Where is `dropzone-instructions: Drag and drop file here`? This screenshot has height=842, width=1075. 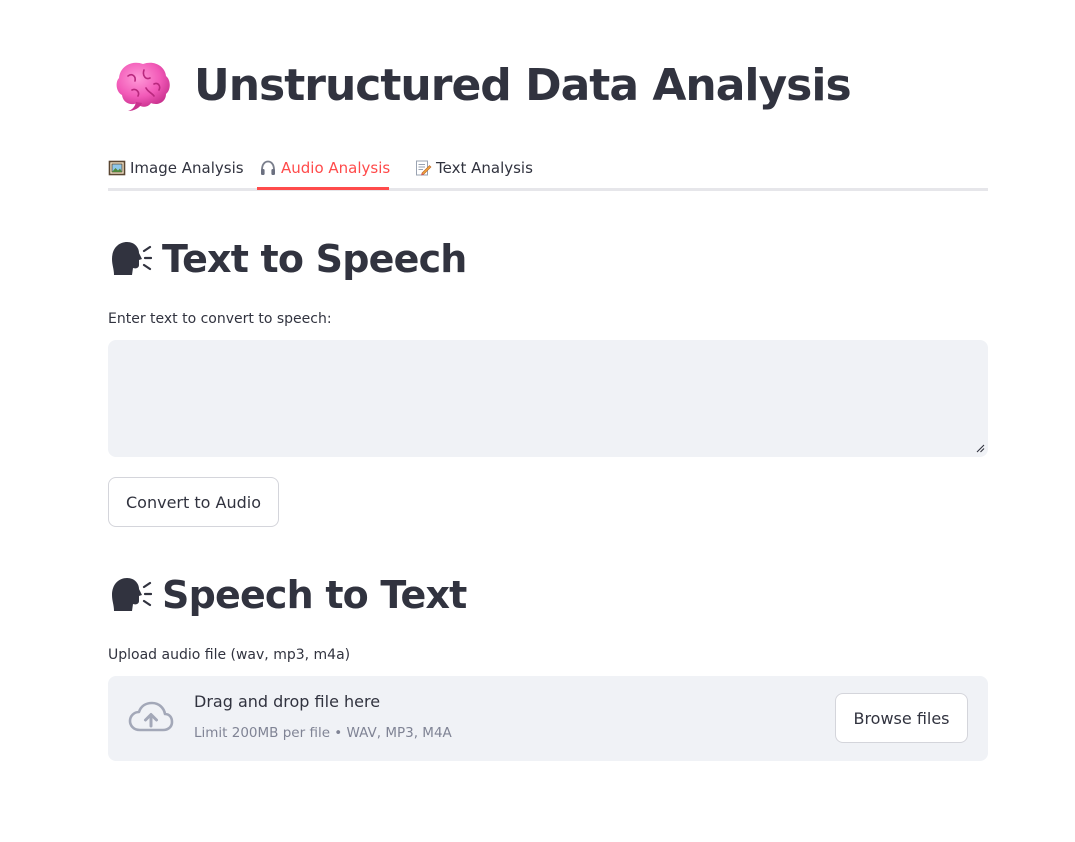 dropzone-instructions: Drag and drop file here is located at coordinates (287, 701).